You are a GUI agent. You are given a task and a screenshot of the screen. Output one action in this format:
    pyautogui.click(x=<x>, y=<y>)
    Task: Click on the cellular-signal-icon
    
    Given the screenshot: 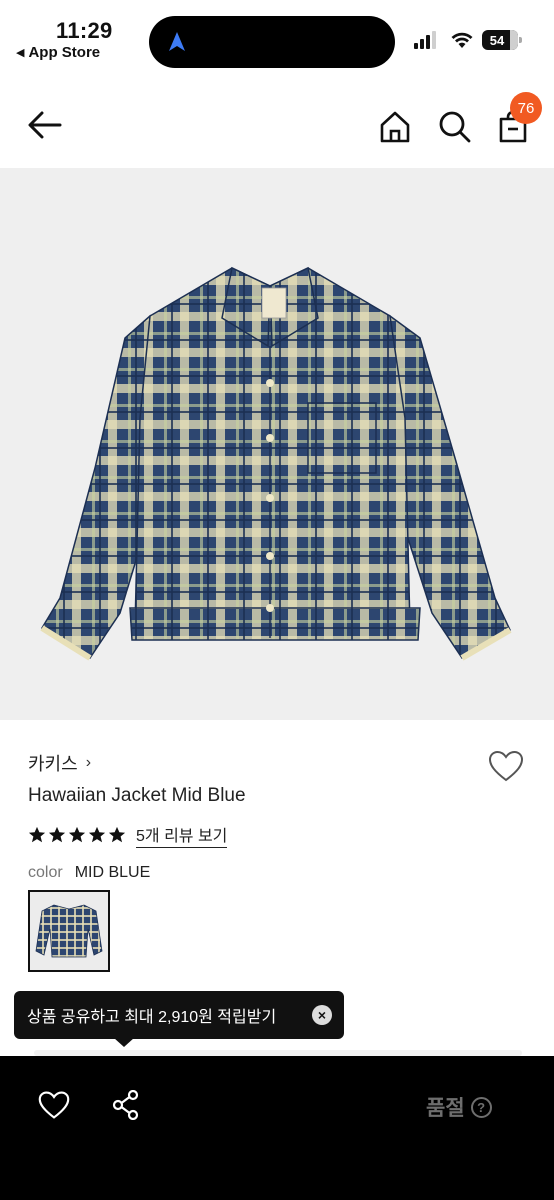 What is the action you would take?
    pyautogui.click(x=425, y=40)
    